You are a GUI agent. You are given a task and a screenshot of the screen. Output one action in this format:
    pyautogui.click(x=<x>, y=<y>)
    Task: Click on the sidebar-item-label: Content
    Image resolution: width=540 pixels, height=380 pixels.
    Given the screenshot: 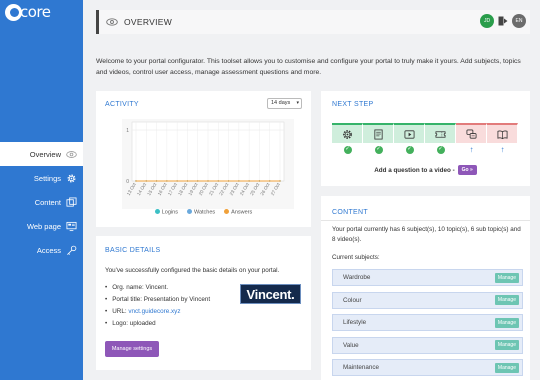 What is the action you would take?
    pyautogui.click(x=47, y=202)
    